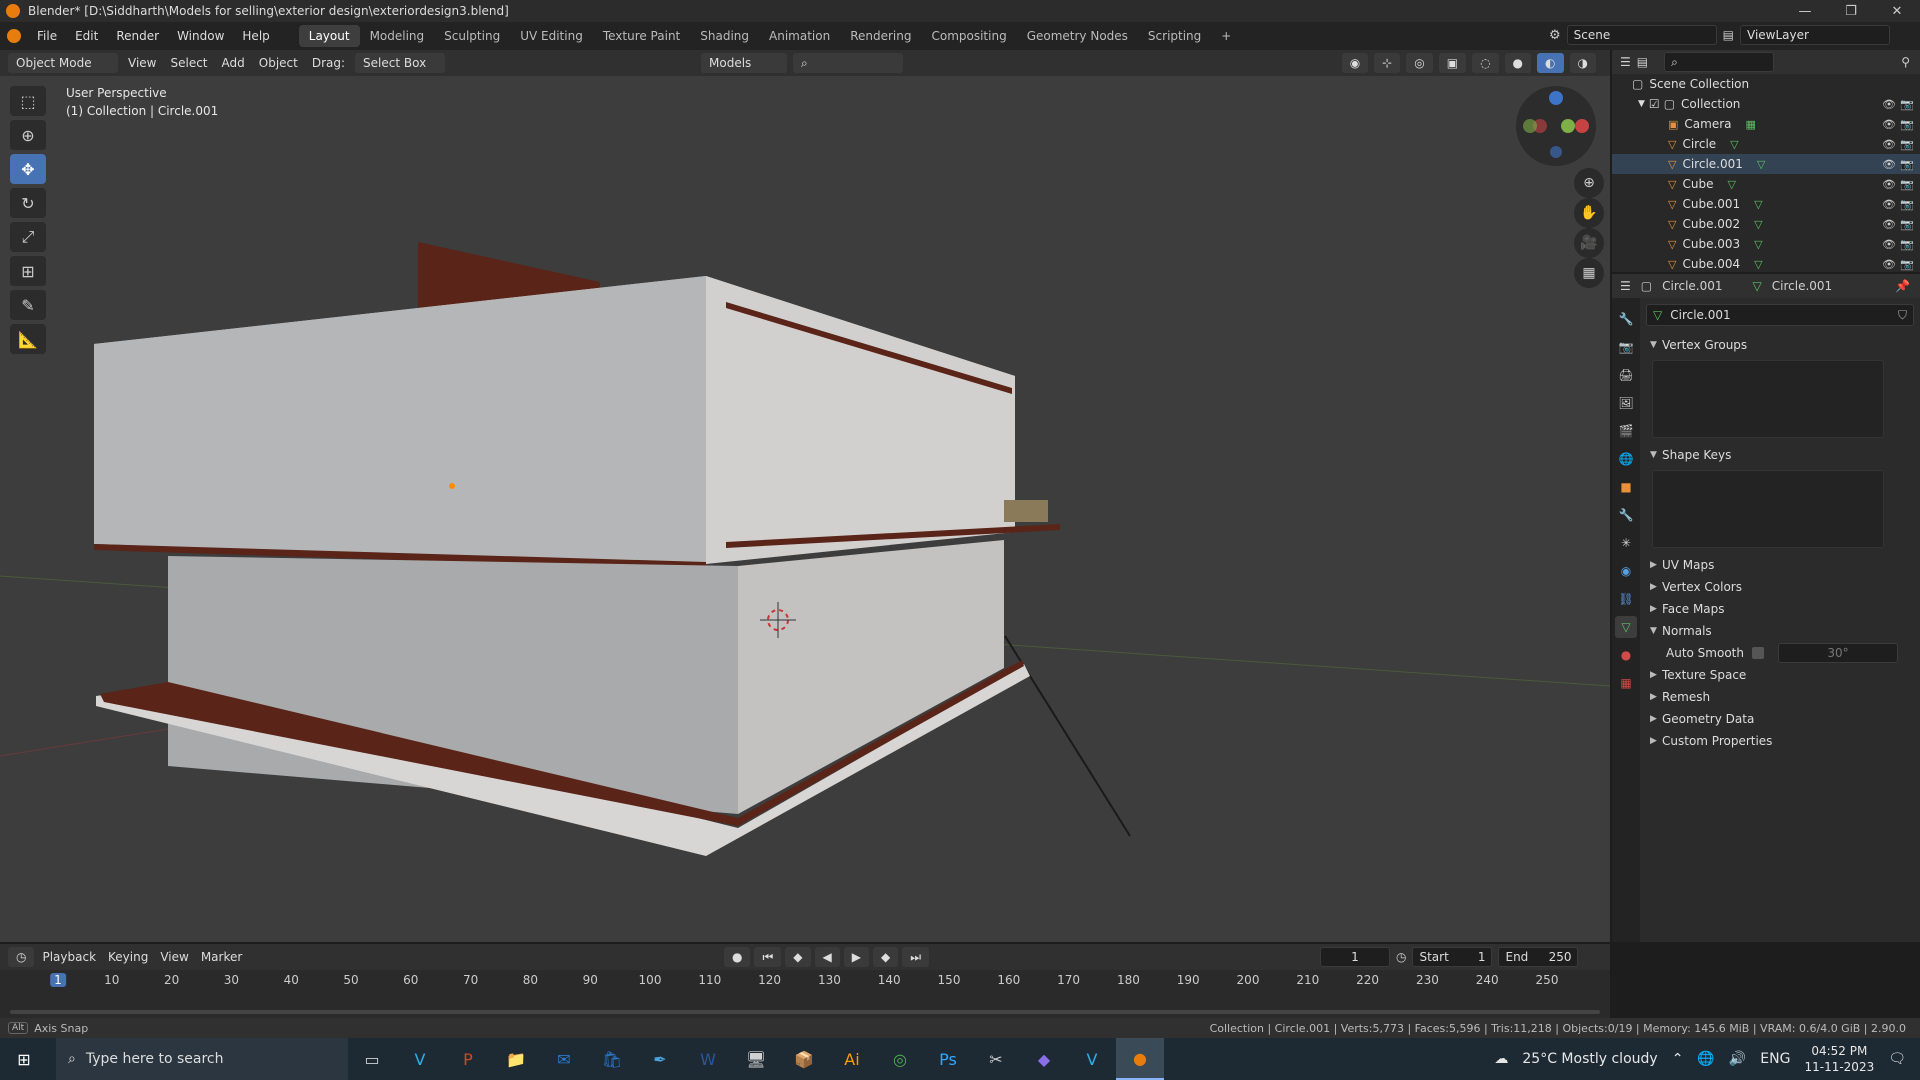 The height and width of the screenshot is (1080, 1920). I want to click on notifications-icon: 🗨, so click(1897, 1059).